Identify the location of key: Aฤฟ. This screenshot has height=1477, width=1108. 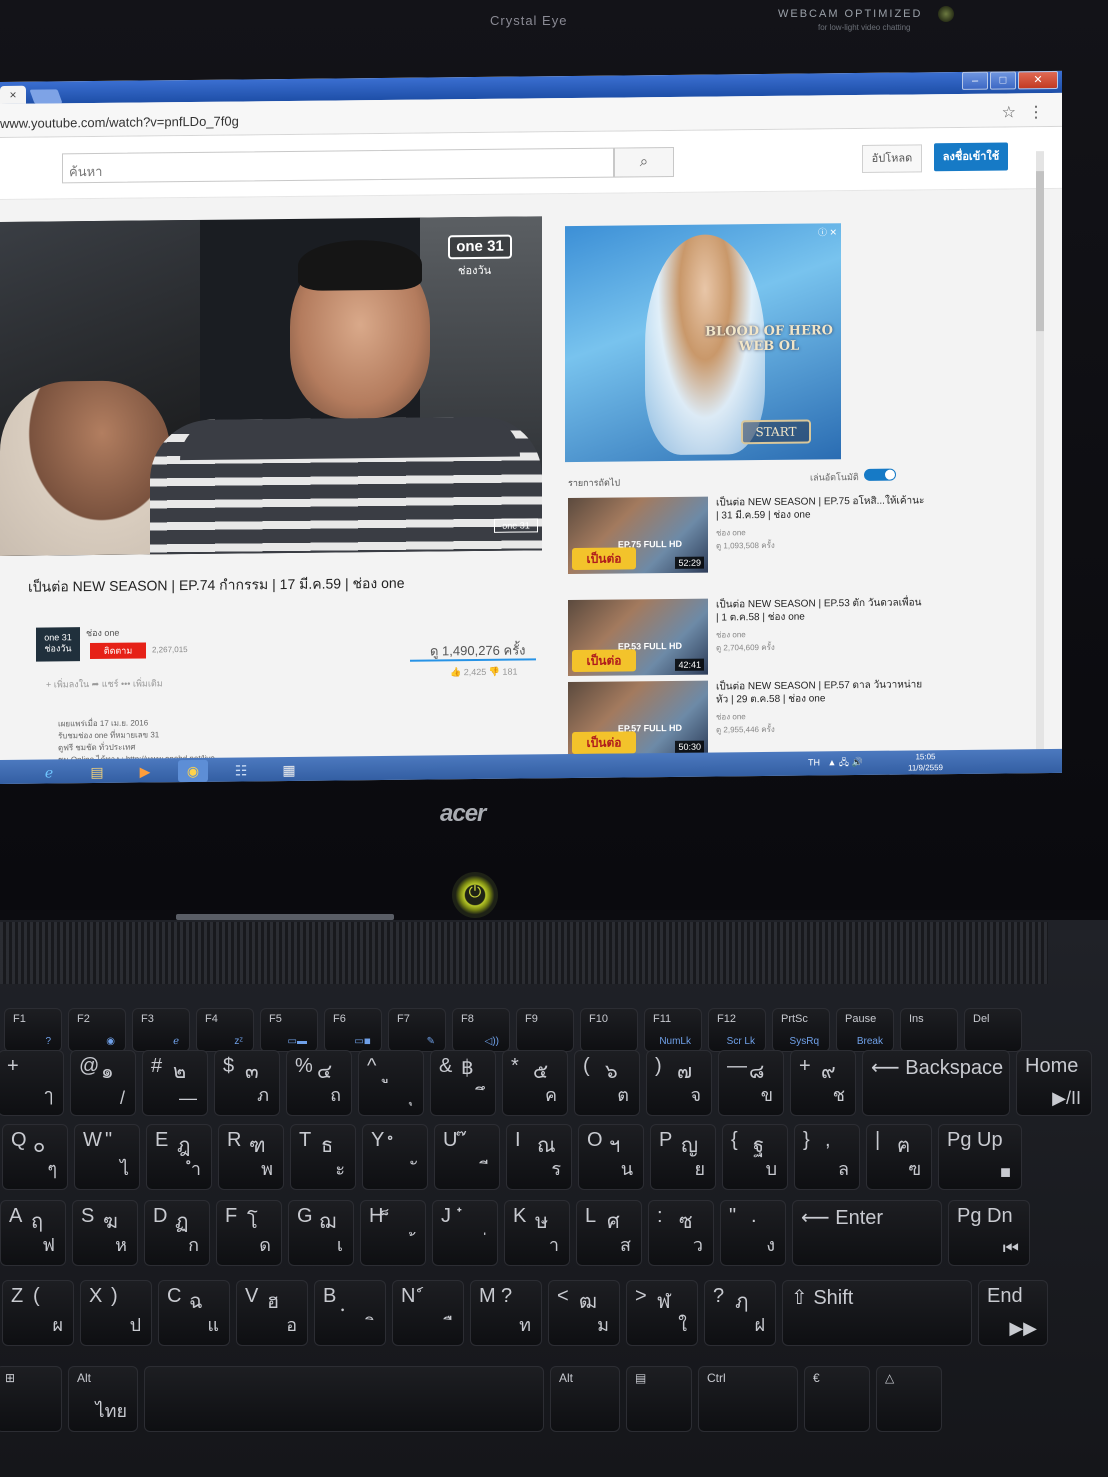
(33, 1233).